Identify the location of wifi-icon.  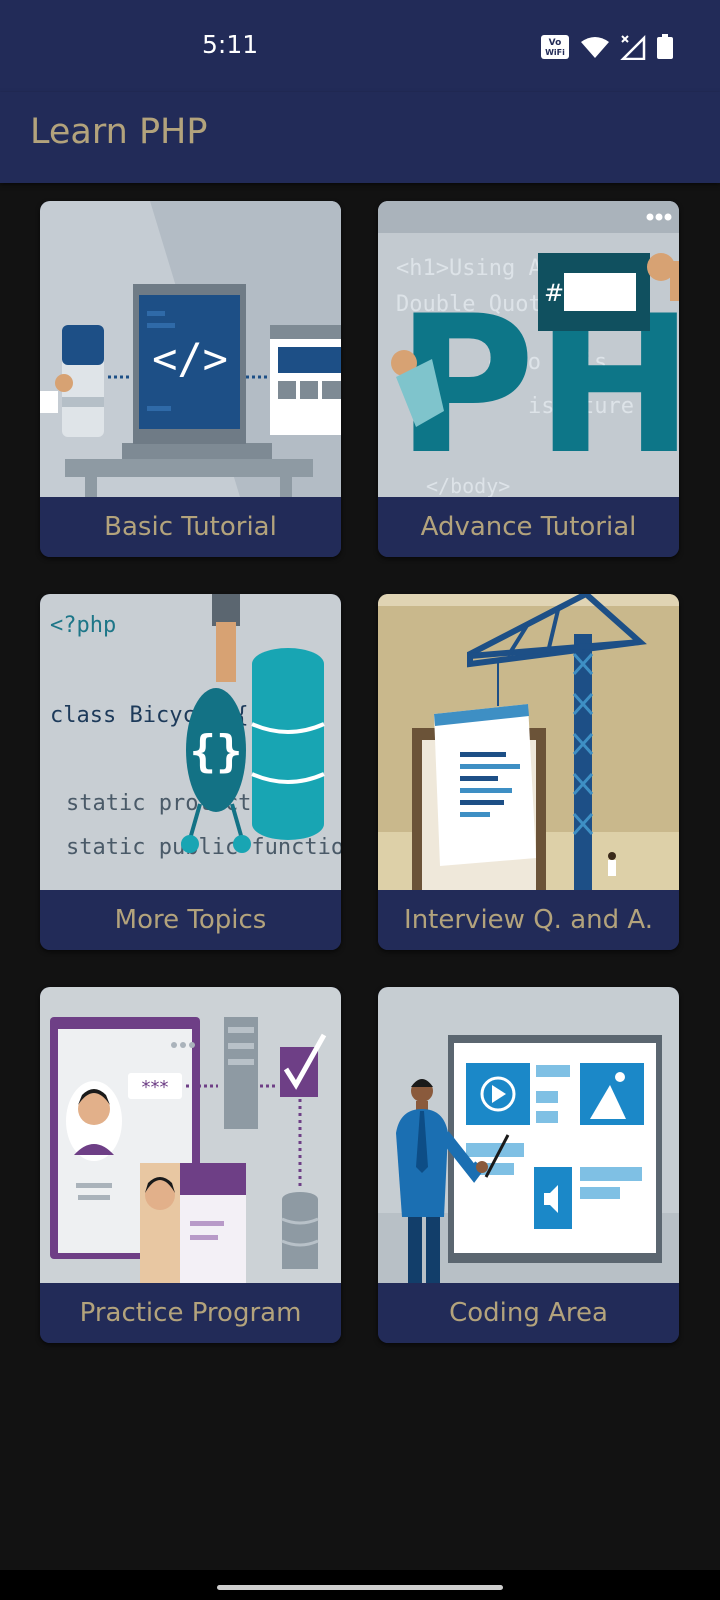
(595, 47).